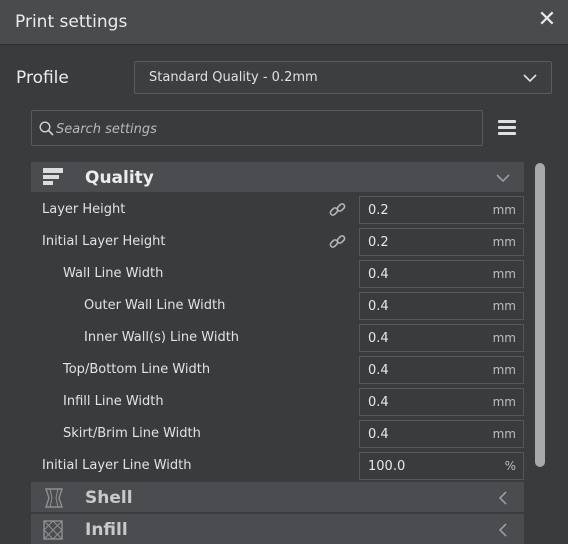 Image resolution: width=568 pixels, height=544 pixels. What do you see at coordinates (277, 210) in the screenshot?
I see `setting-row-layer-height: Layer Height 0.2 mm` at bounding box center [277, 210].